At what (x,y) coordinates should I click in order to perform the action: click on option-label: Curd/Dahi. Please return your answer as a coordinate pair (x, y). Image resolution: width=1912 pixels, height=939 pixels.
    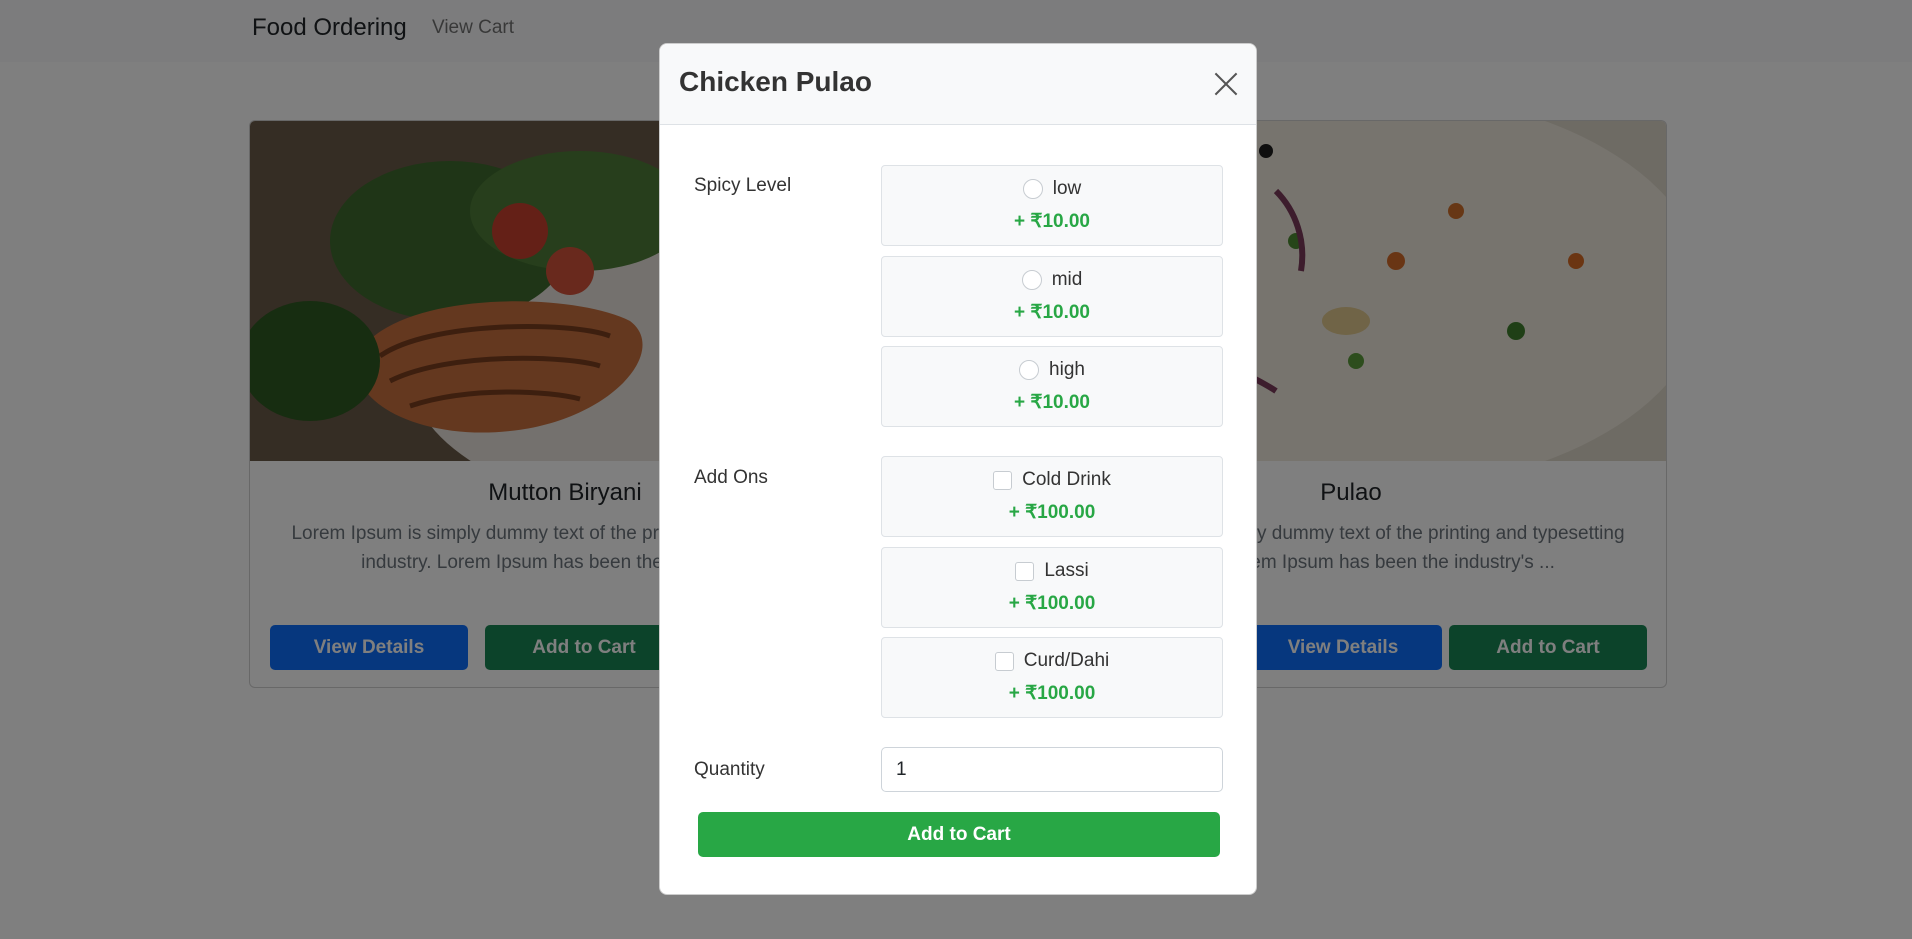
    Looking at the image, I should click on (1066, 660).